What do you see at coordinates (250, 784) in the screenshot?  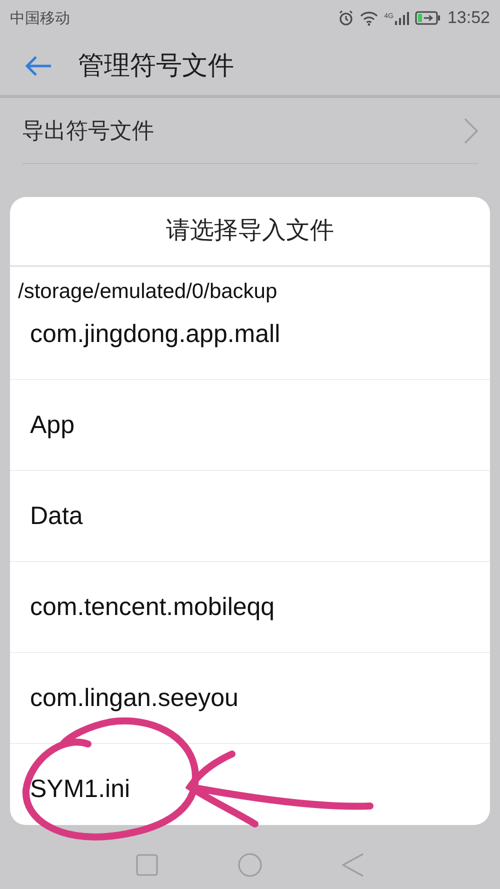 I see `file-item: SYM1.ini` at bounding box center [250, 784].